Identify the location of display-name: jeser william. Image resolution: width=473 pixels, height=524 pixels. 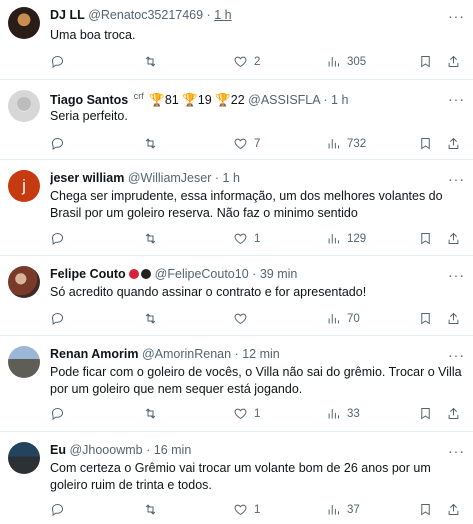
(87, 178).